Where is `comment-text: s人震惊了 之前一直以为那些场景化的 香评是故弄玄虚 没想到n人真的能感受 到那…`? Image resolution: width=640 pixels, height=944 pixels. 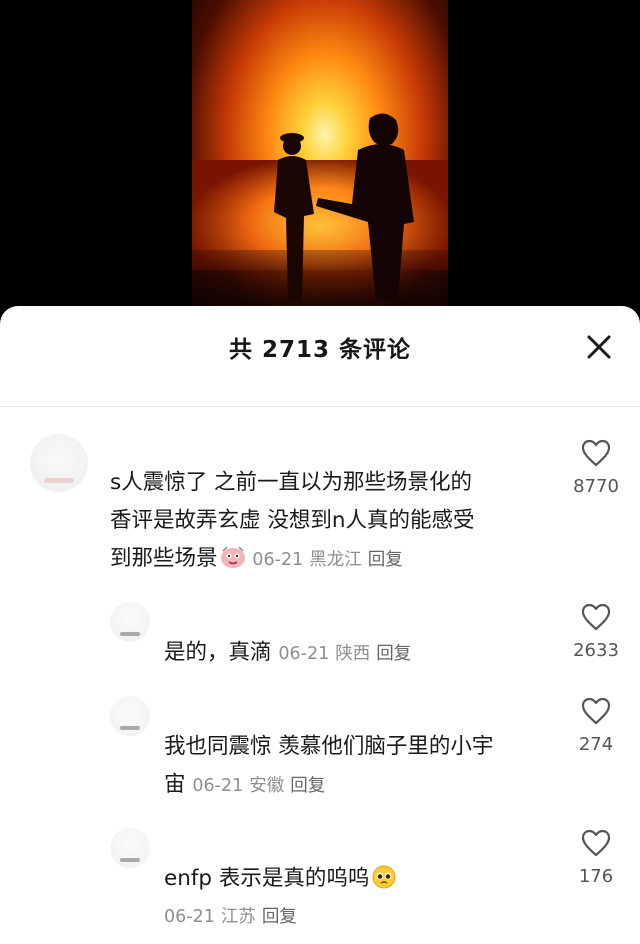 comment-text: s人震惊了 之前一直以为那些场景化的 香评是故弄玄虚 没想到n人真的能感受 到那… is located at coordinates (292, 520).